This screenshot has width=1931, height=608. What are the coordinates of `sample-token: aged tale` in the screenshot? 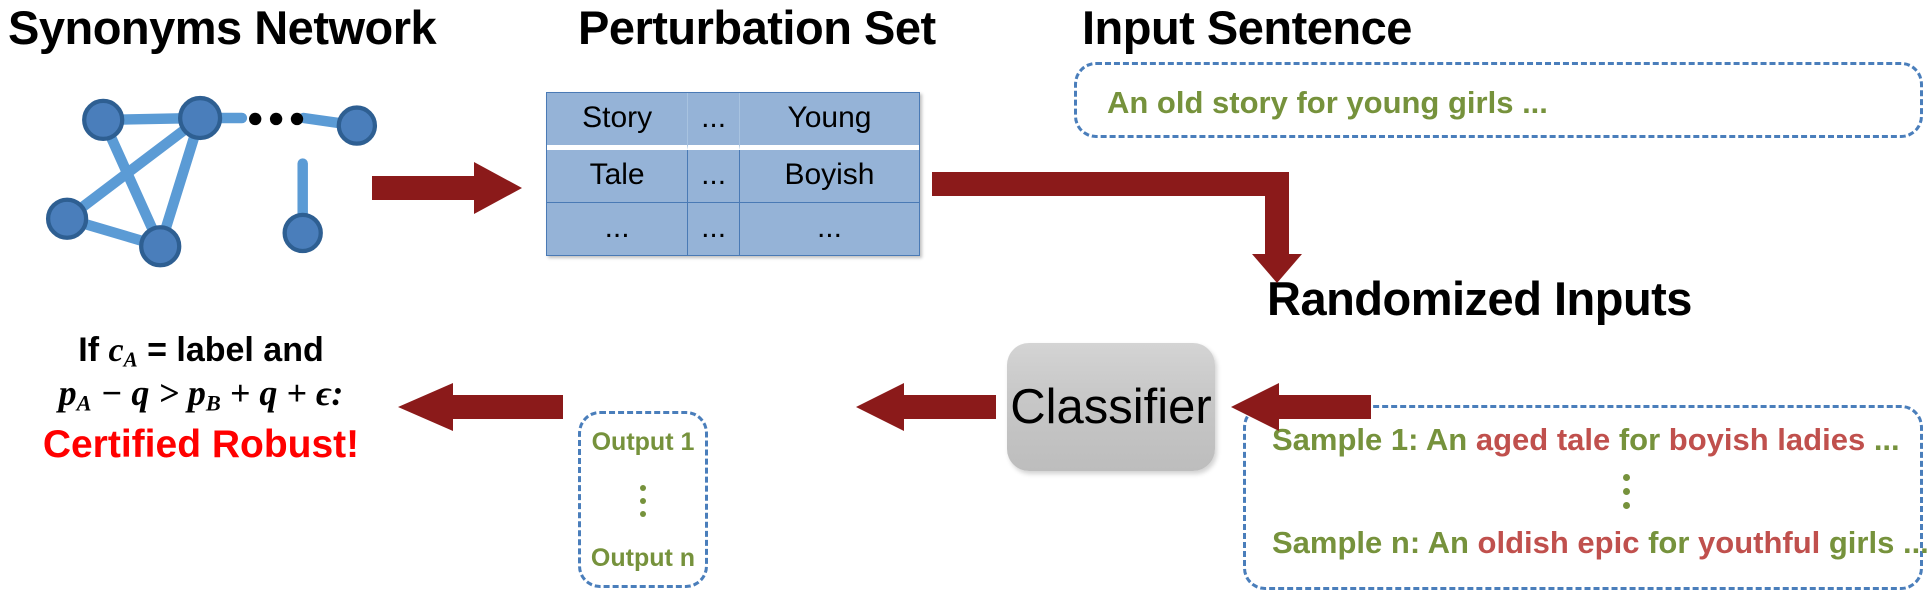 It's located at (1547, 439).